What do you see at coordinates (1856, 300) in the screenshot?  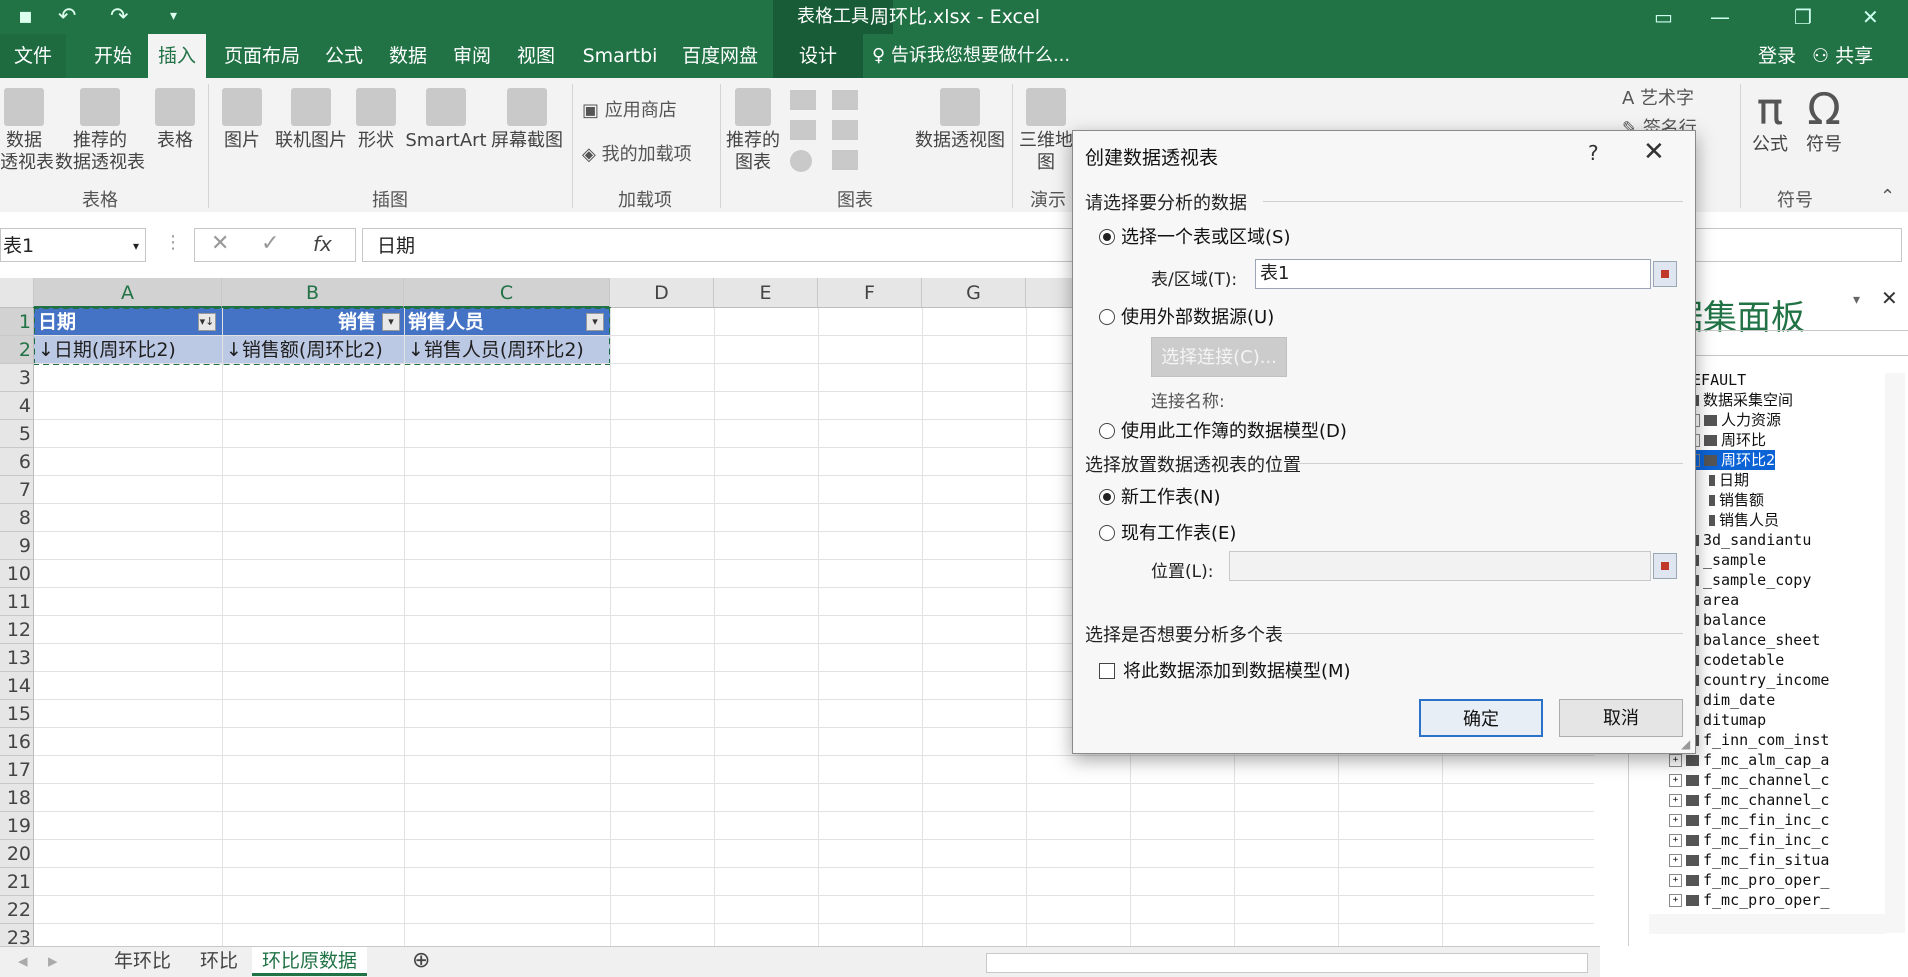 I see `panel-menu-icon: ▾` at bounding box center [1856, 300].